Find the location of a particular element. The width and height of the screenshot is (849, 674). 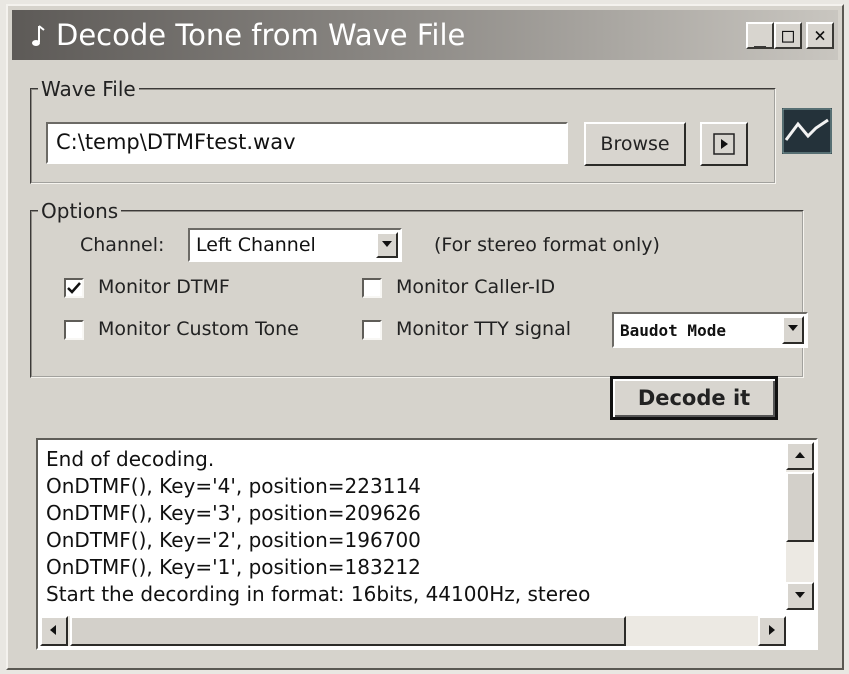

play-button is located at coordinates (724, 144).